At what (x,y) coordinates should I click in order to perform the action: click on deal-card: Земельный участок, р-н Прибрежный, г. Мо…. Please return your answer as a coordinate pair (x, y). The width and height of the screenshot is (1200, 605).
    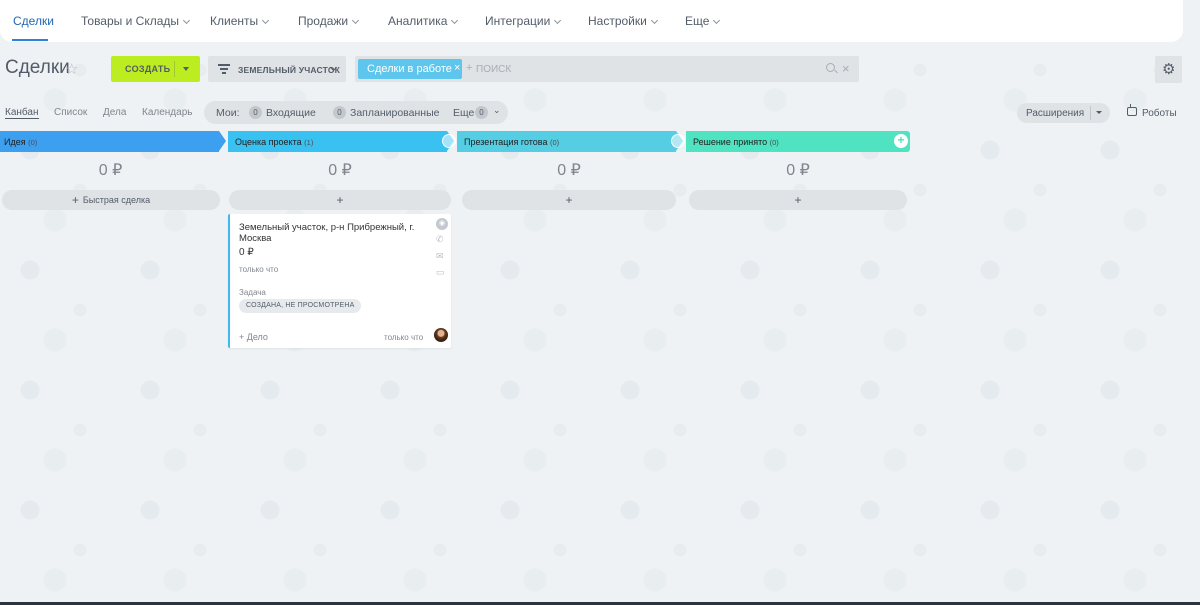
    Looking at the image, I should click on (339, 281).